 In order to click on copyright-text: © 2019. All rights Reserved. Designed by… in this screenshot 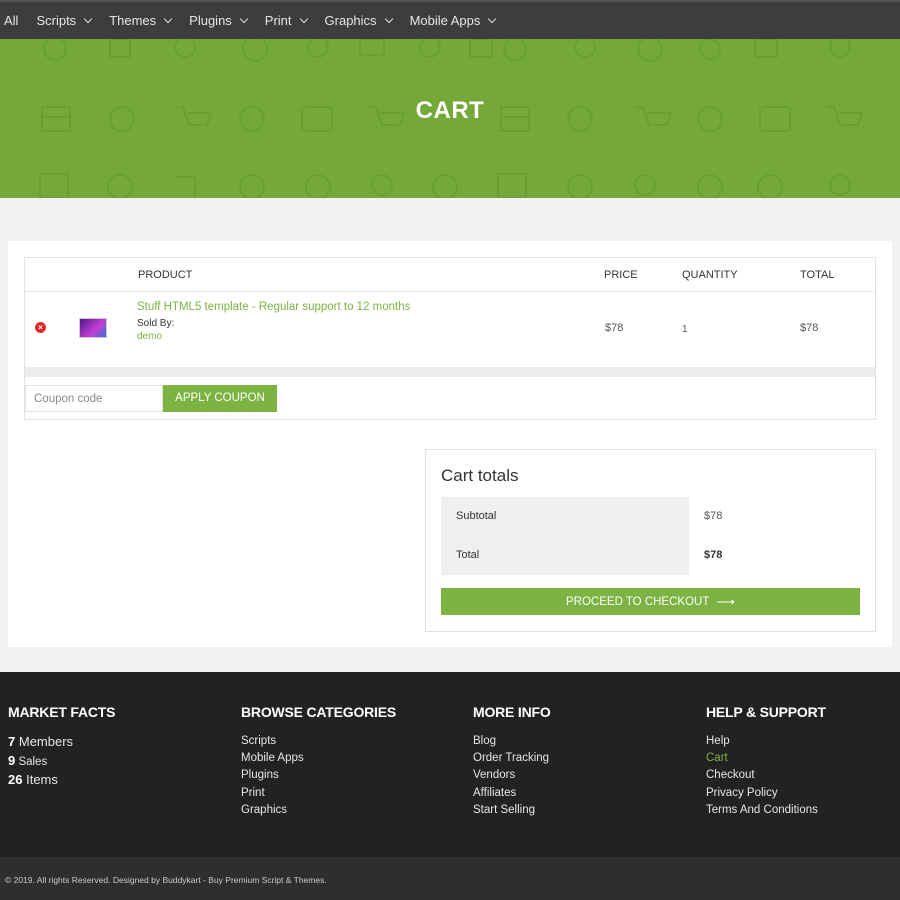, I will do `click(166, 880)`.